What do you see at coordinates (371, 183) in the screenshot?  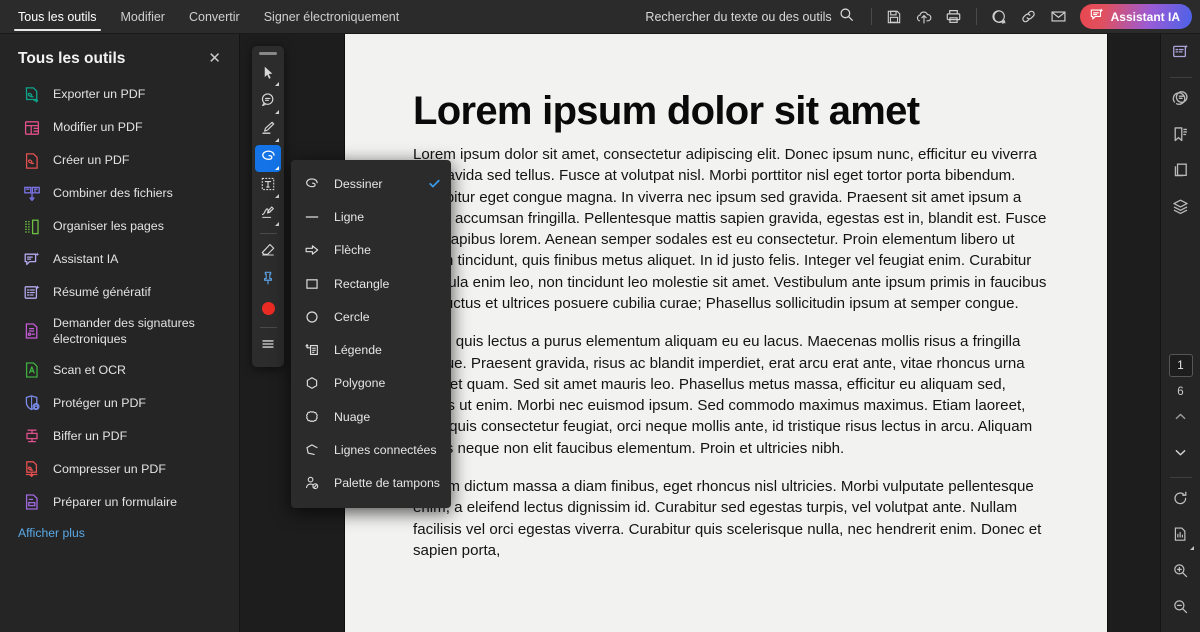 I see `menu-item-dessiner: Dessiner` at bounding box center [371, 183].